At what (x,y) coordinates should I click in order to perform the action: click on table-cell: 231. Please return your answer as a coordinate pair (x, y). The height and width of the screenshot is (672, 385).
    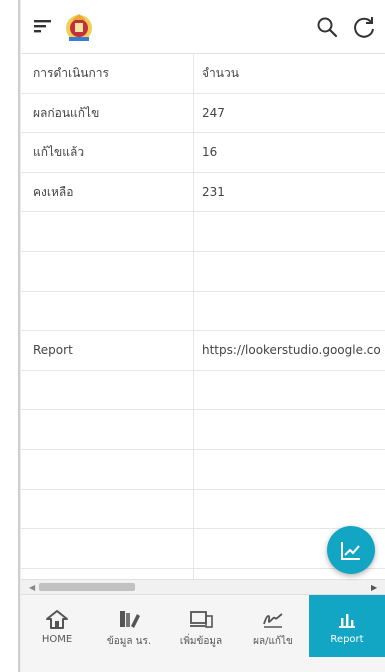
    Looking at the image, I should click on (213, 191).